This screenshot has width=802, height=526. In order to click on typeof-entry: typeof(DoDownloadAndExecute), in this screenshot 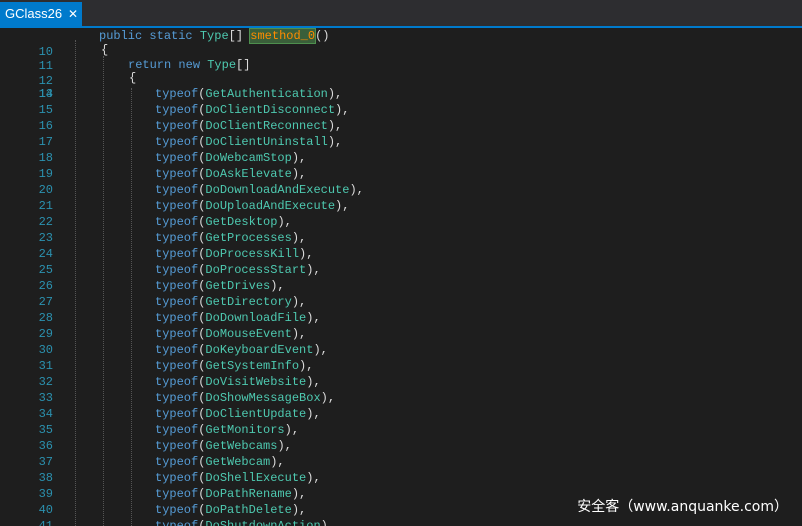, I will do `click(259, 190)`.